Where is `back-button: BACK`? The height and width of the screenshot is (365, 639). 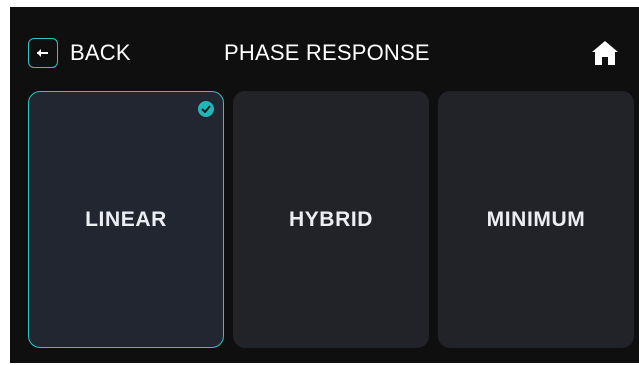
back-button: BACK is located at coordinates (79, 53).